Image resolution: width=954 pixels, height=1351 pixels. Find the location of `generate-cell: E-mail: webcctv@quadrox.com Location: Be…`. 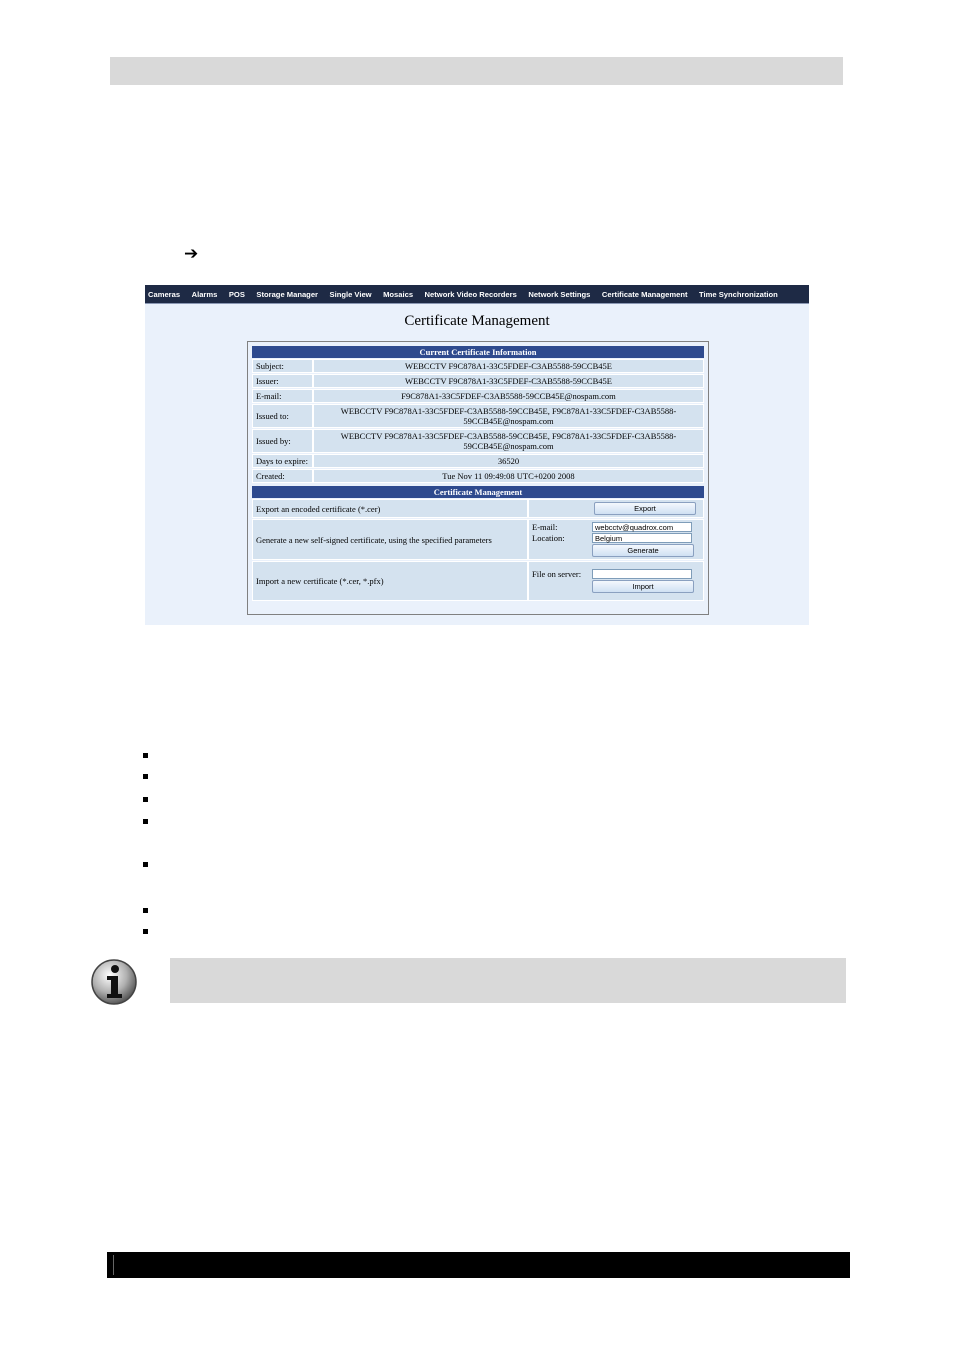

generate-cell: E-mail: webcctv@quadrox.com Location: Be… is located at coordinates (616, 539).